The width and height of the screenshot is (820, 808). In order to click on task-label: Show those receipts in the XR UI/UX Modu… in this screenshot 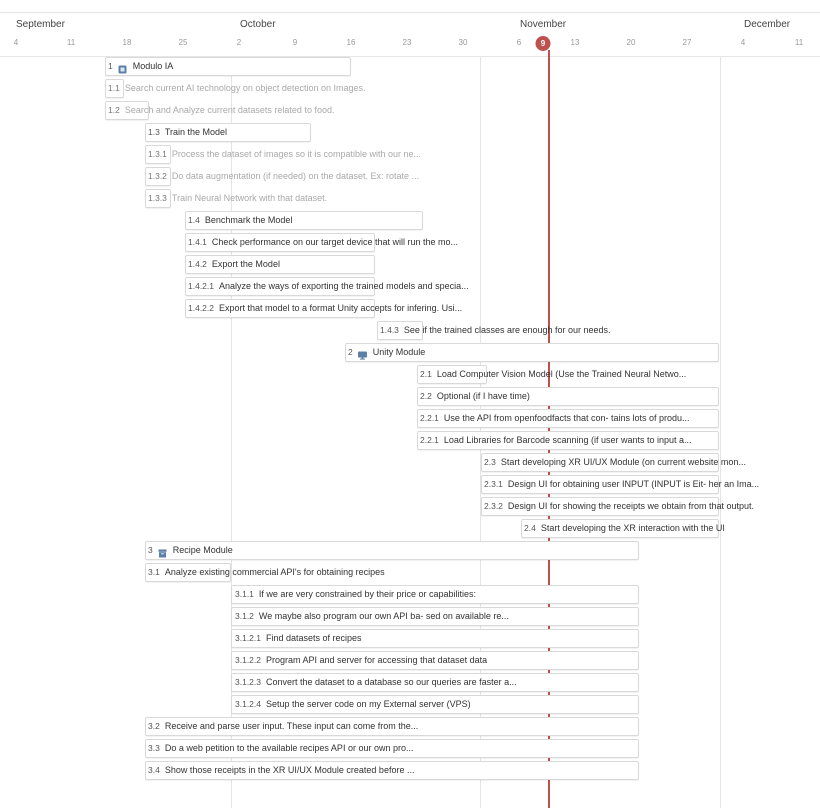, I will do `click(289, 770)`.